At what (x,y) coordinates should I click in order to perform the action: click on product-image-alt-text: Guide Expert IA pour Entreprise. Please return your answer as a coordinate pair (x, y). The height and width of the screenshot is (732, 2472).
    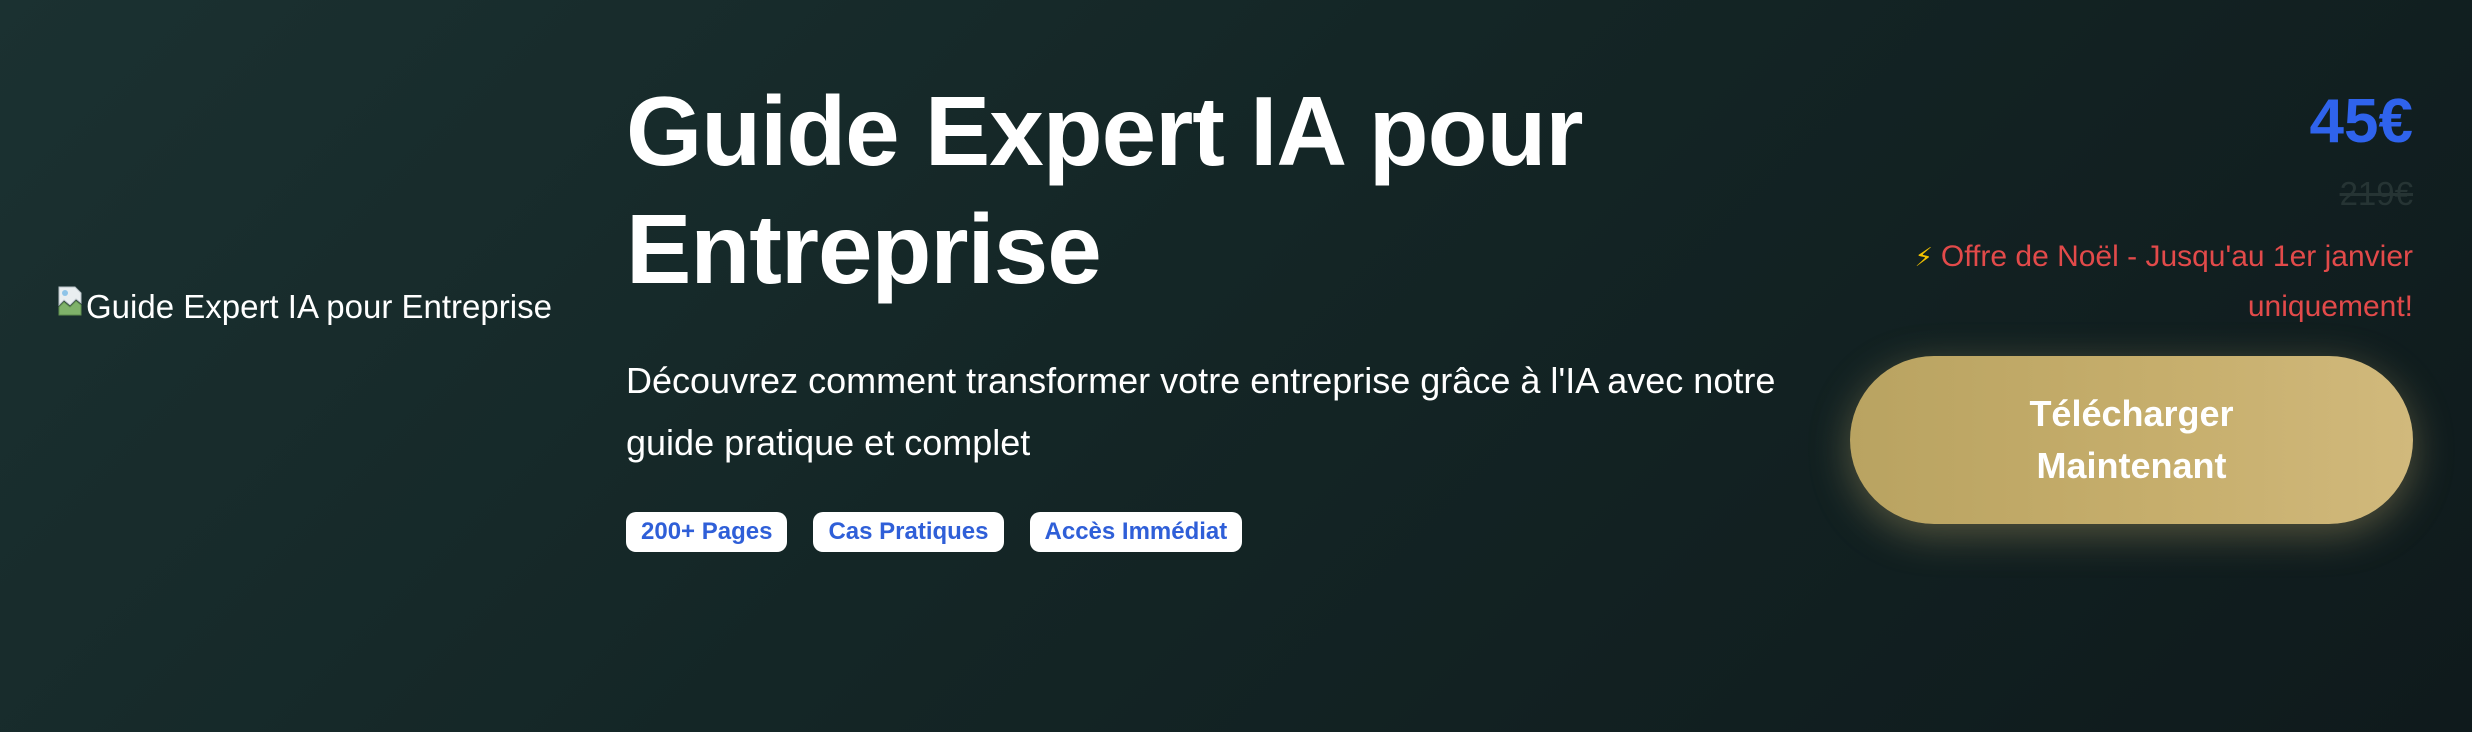
    Looking at the image, I should click on (319, 306).